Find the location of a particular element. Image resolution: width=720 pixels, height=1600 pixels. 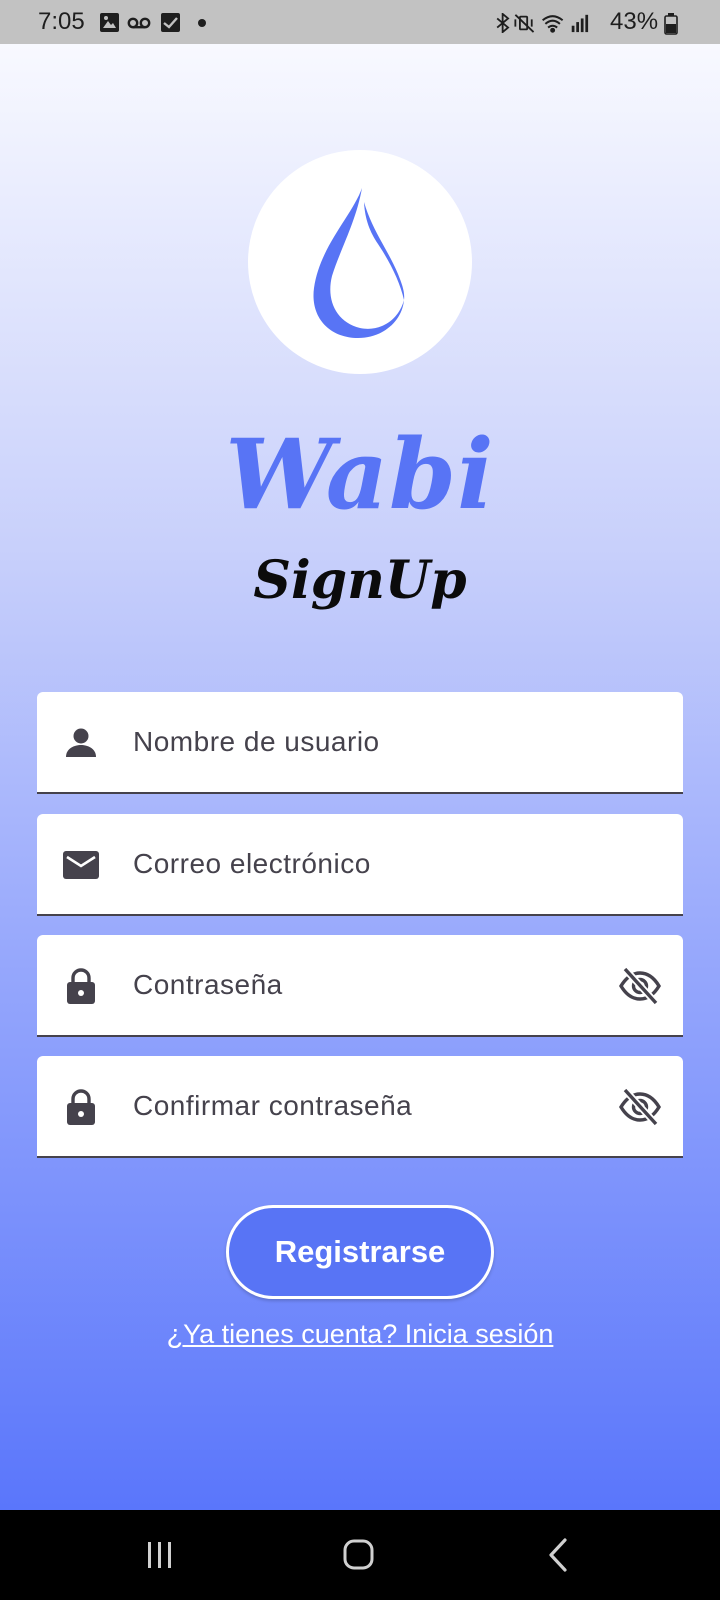

vibrate-mute-icon is located at coordinates (524, 23).